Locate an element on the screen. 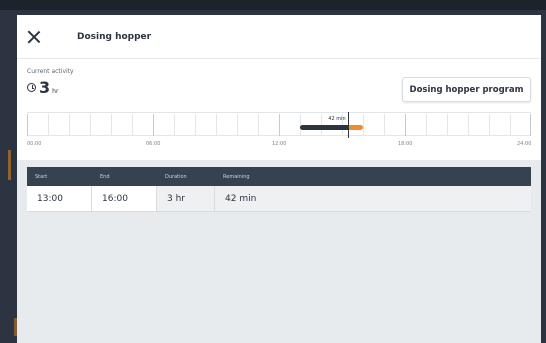 This screenshot has height=343, width=546. timeline-label: 12:00 is located at coordinates (279, 144).